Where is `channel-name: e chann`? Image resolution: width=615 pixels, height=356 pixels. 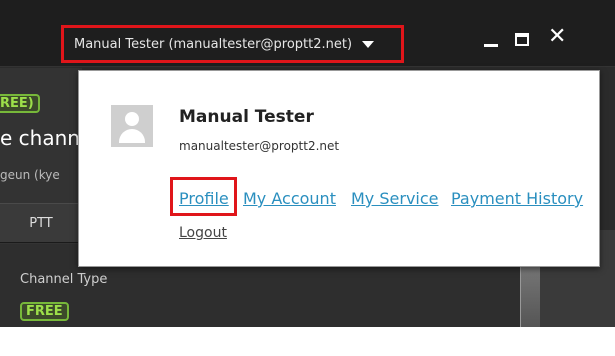 channel-name: e chann is located at coordinates (40, 138).